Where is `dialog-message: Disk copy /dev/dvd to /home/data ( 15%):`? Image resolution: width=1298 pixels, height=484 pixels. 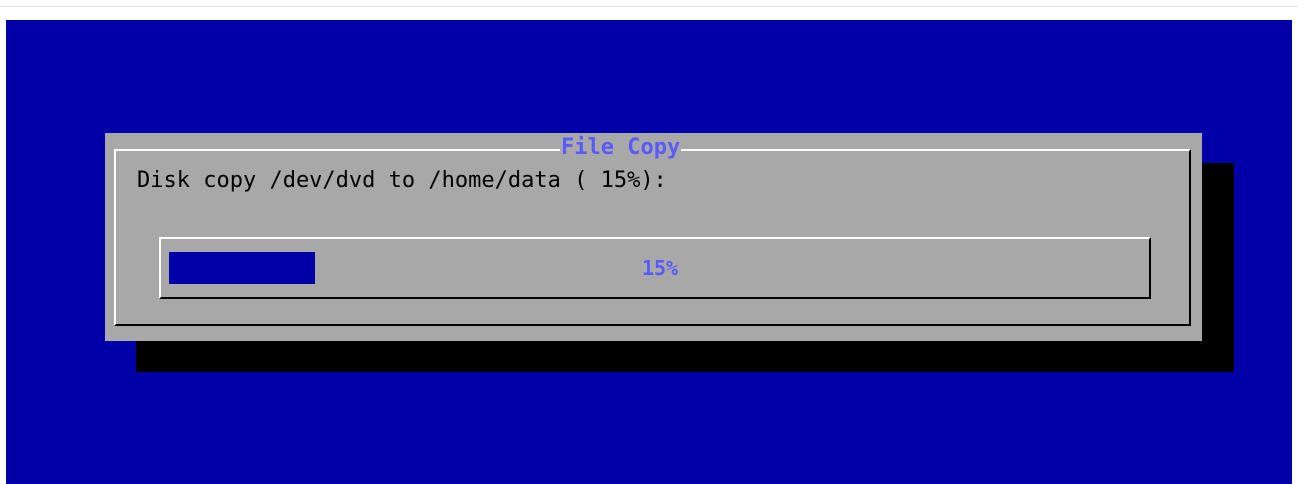 dialog-message: Disk copy /dev/dvd to /home/data ( 15%): is located at coordinates (402, 180).